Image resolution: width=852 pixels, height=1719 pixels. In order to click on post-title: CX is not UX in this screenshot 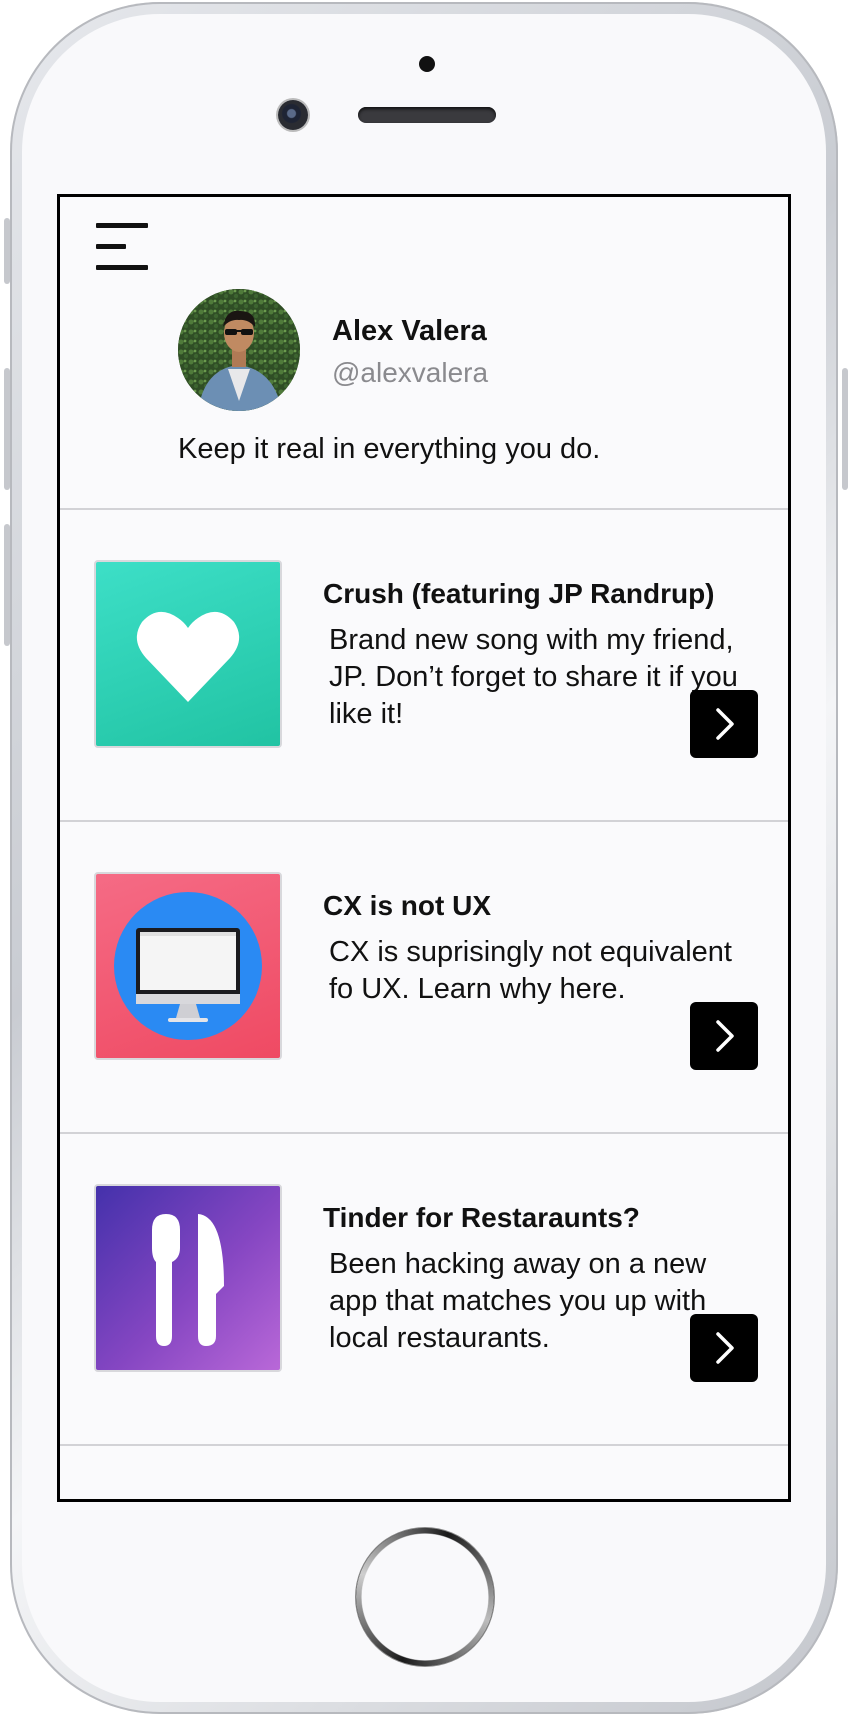, I will do `click(407, 905)`.